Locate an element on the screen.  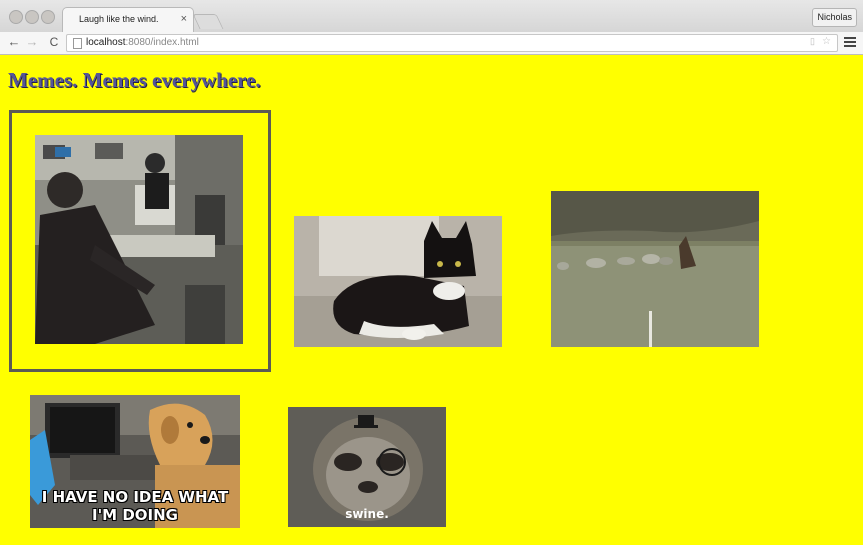
url-path: /index.html is located at coordinates (174, 42).